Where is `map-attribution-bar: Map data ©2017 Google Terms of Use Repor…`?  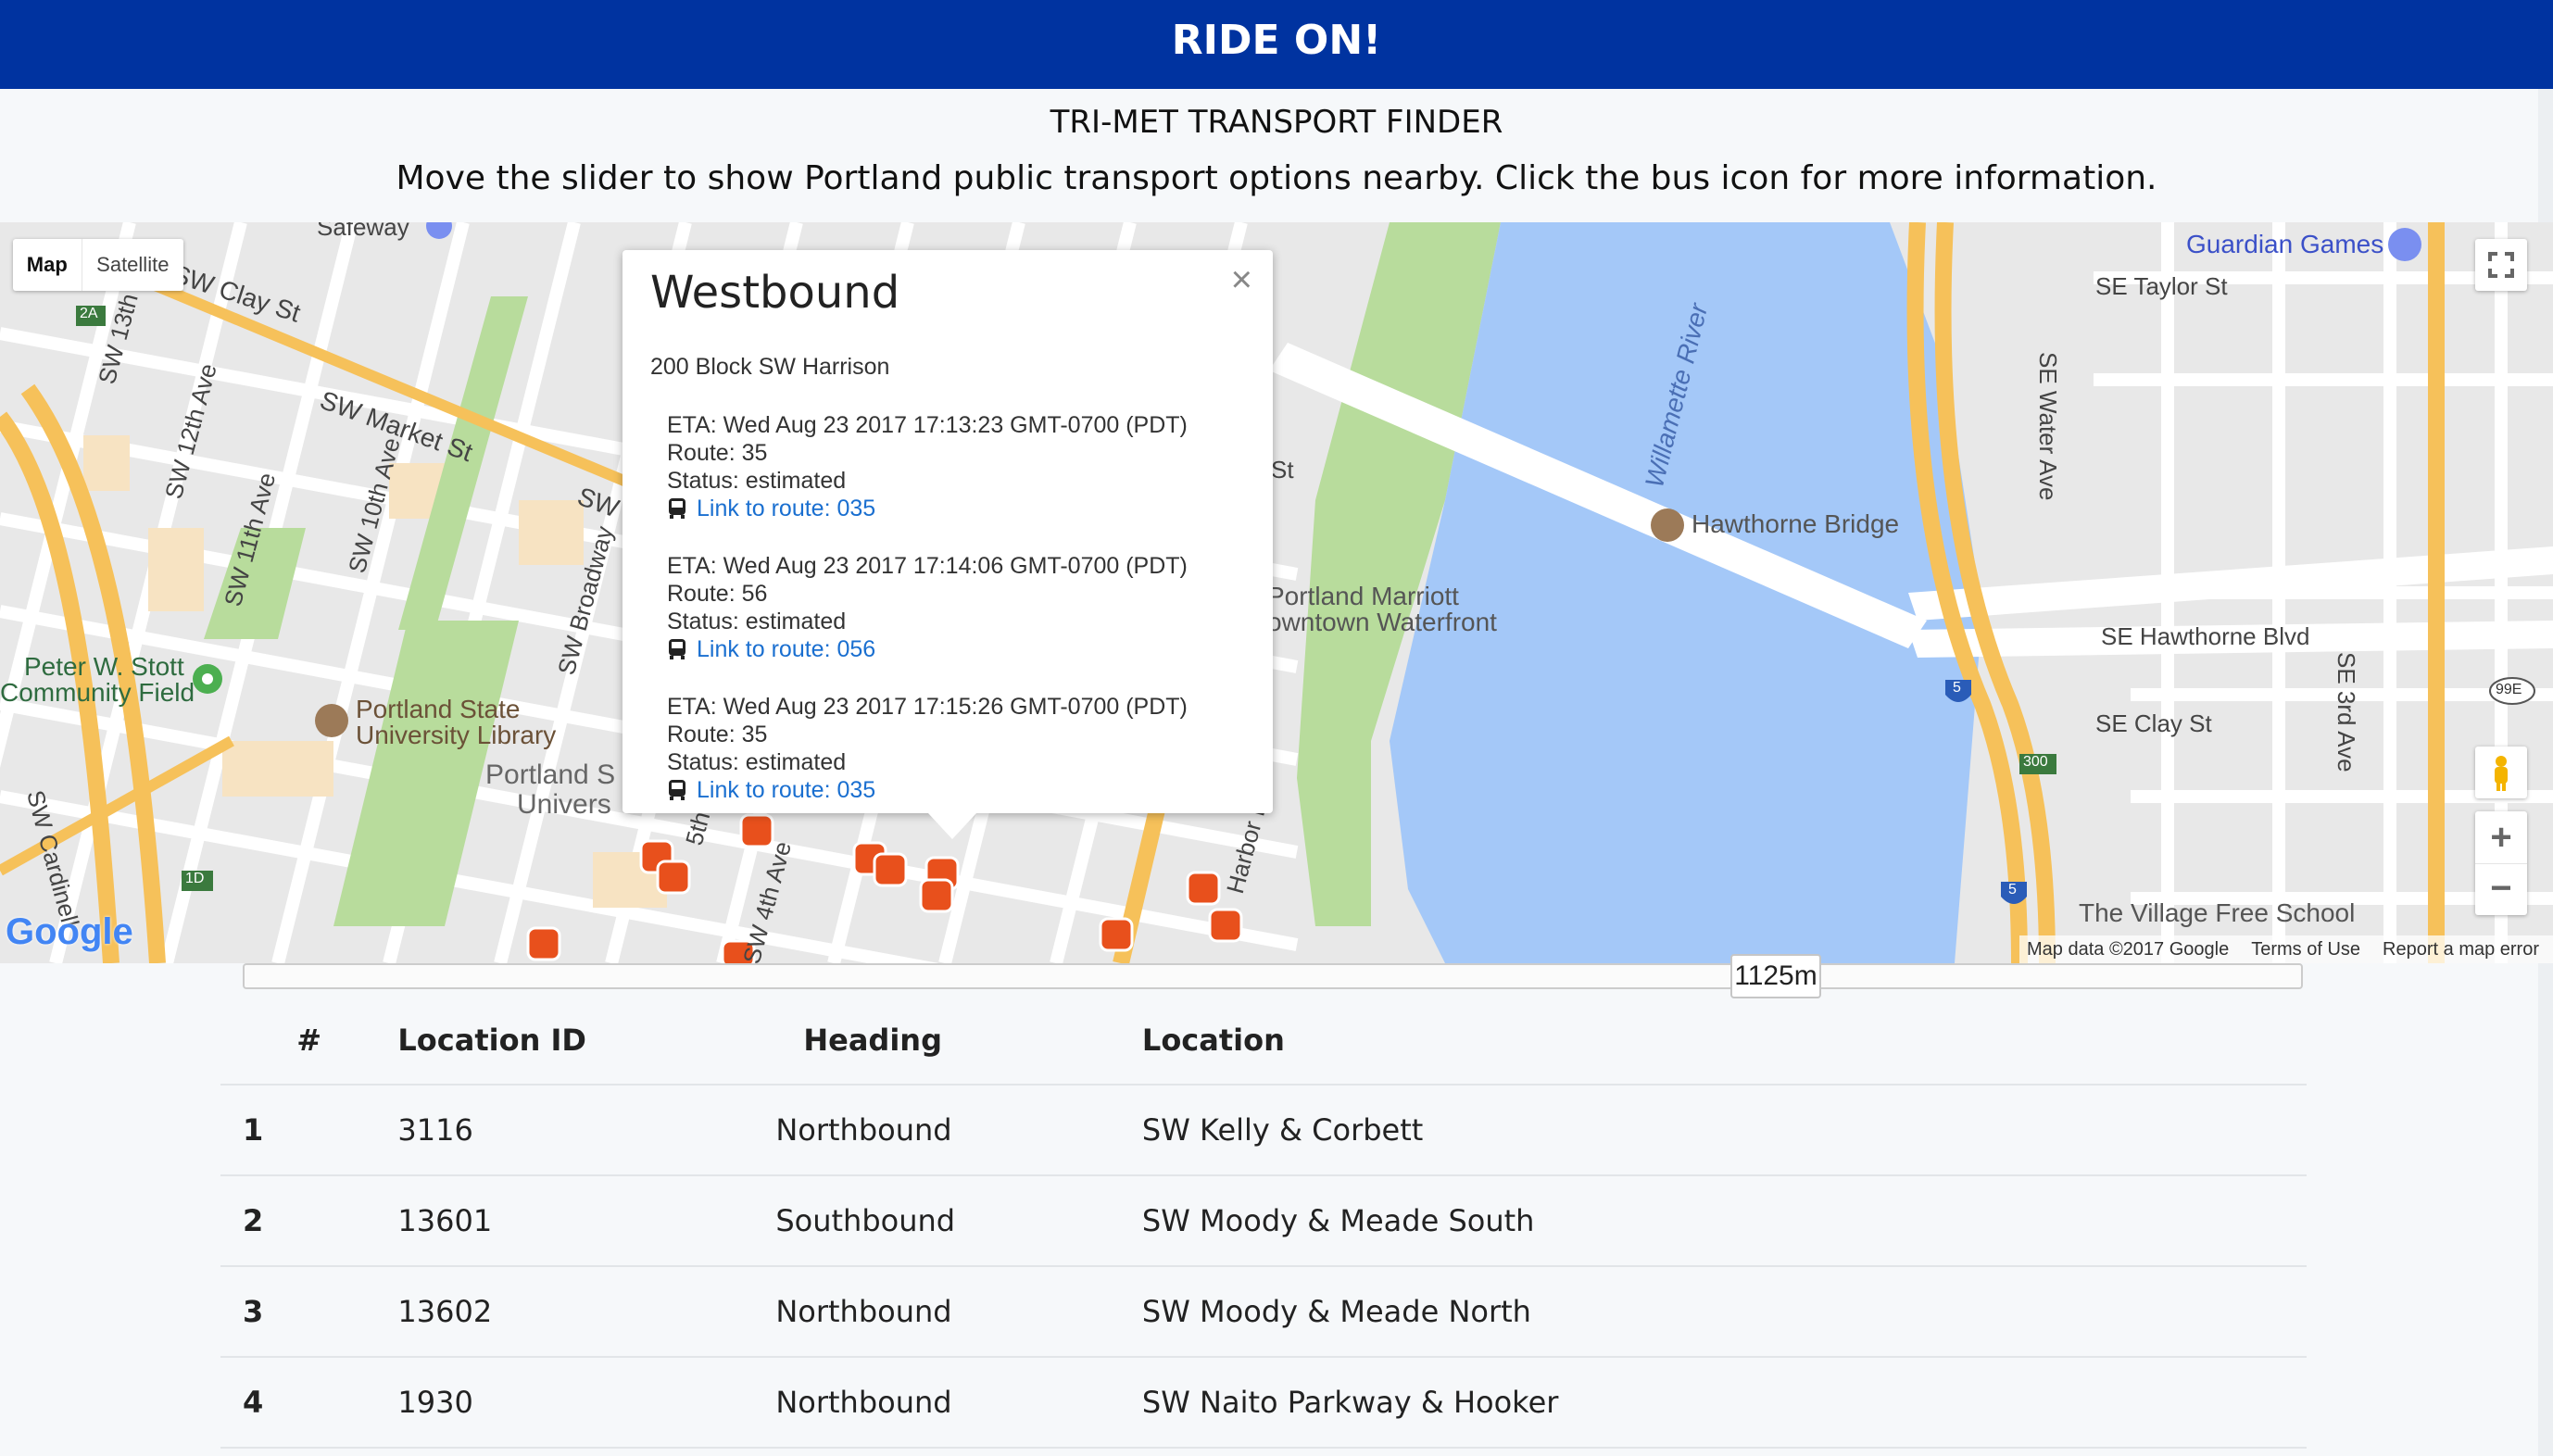 map-attribution-bar: Map data ©2017 Google Terms of Use Repor… is located at coordinates (2286, 949).